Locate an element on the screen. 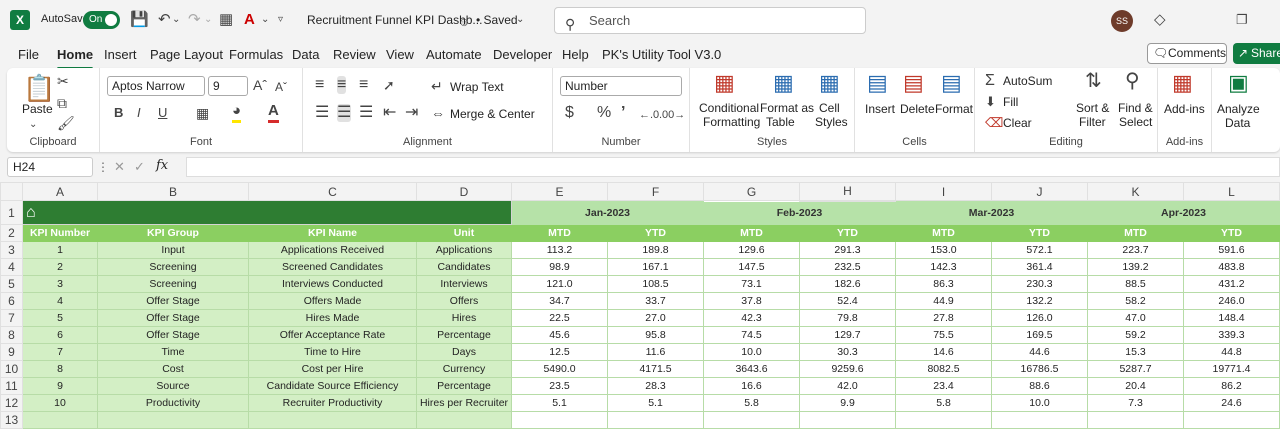 The image size is (1280, 432). formula-input is located at coordinates (733, 167).